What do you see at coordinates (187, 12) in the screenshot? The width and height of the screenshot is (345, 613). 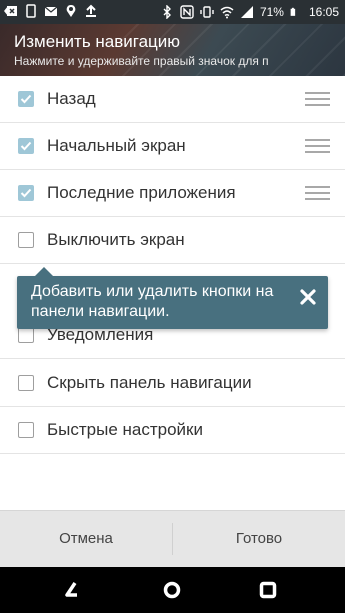 I see `nfc-icon` at bounding box center [187, 12].